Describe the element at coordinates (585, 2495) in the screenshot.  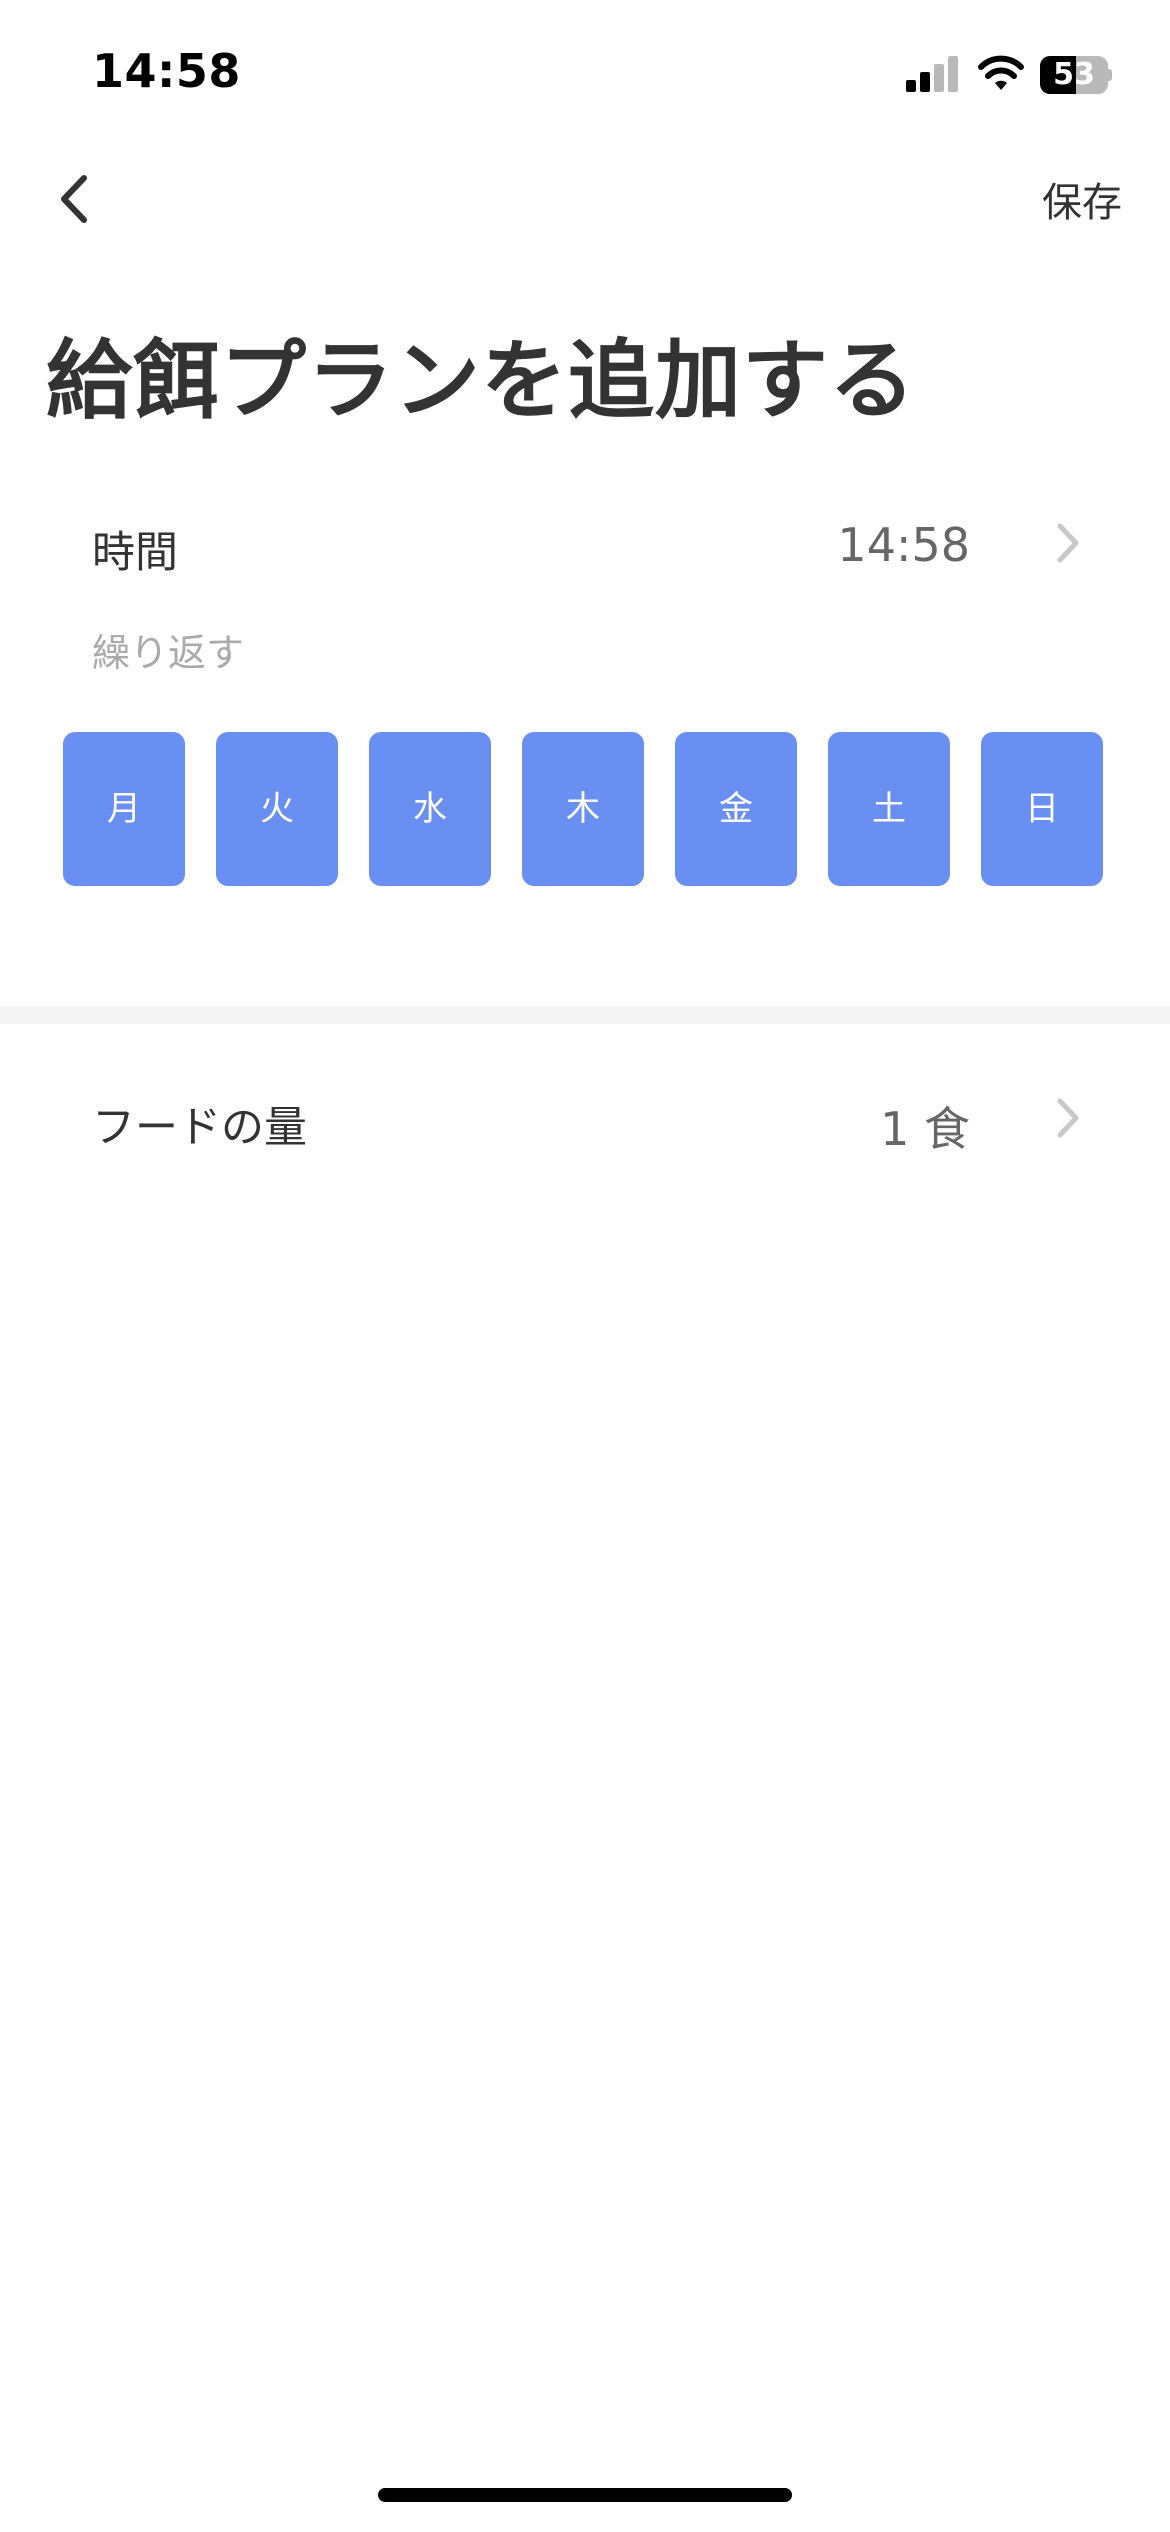
I see `home-indicator` at that location.